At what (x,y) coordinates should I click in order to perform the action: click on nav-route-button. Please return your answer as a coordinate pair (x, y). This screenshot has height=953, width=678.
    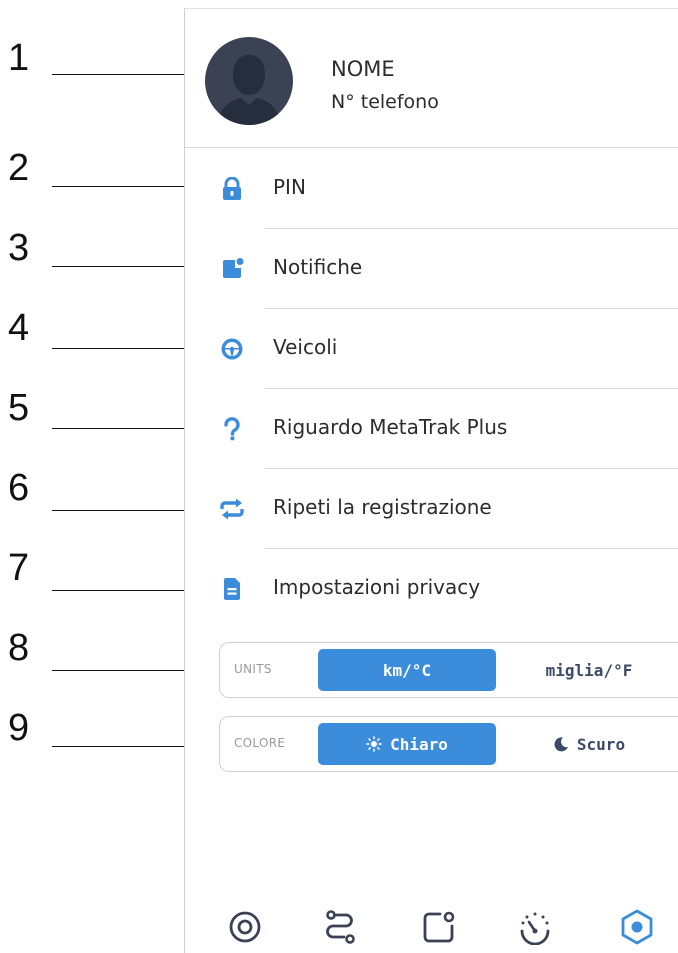
    Looking at the image, I should click on (340, 927).